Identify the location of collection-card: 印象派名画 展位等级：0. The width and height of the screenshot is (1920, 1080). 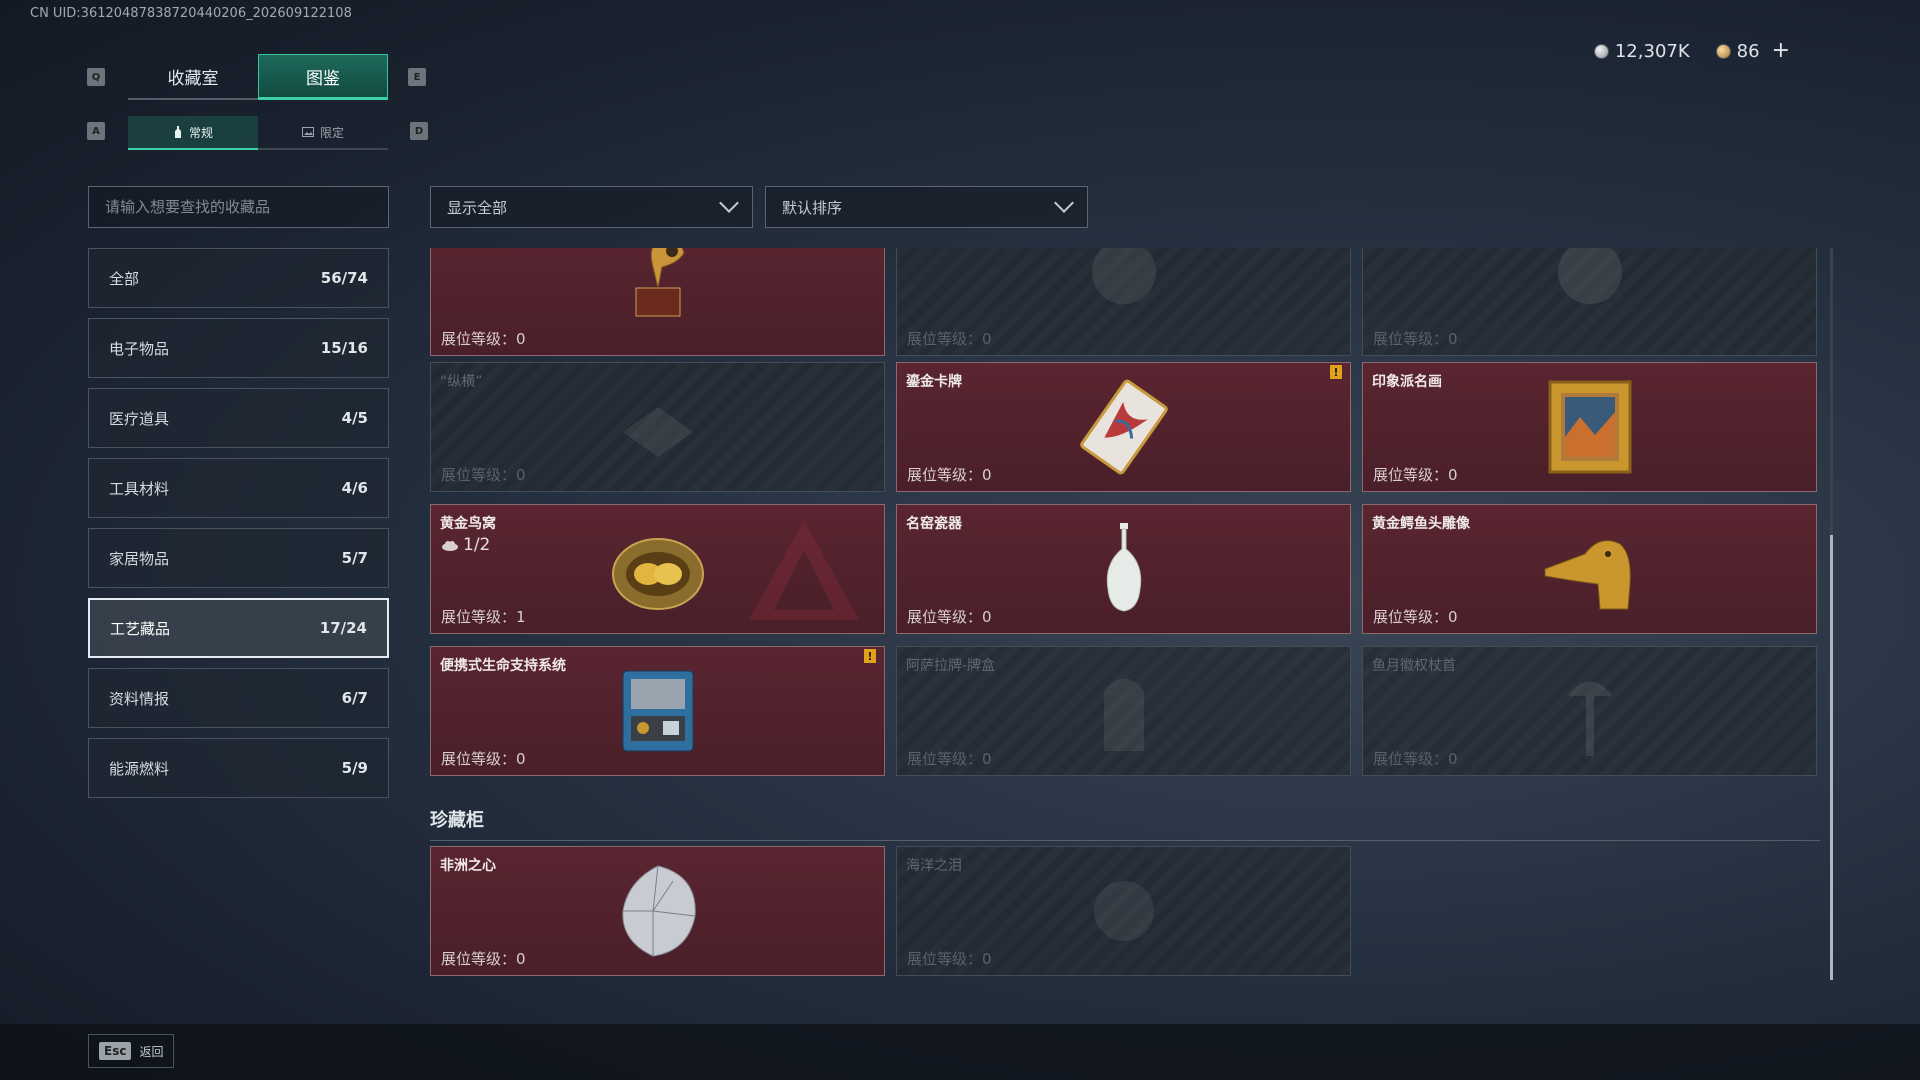
(1589, 427).